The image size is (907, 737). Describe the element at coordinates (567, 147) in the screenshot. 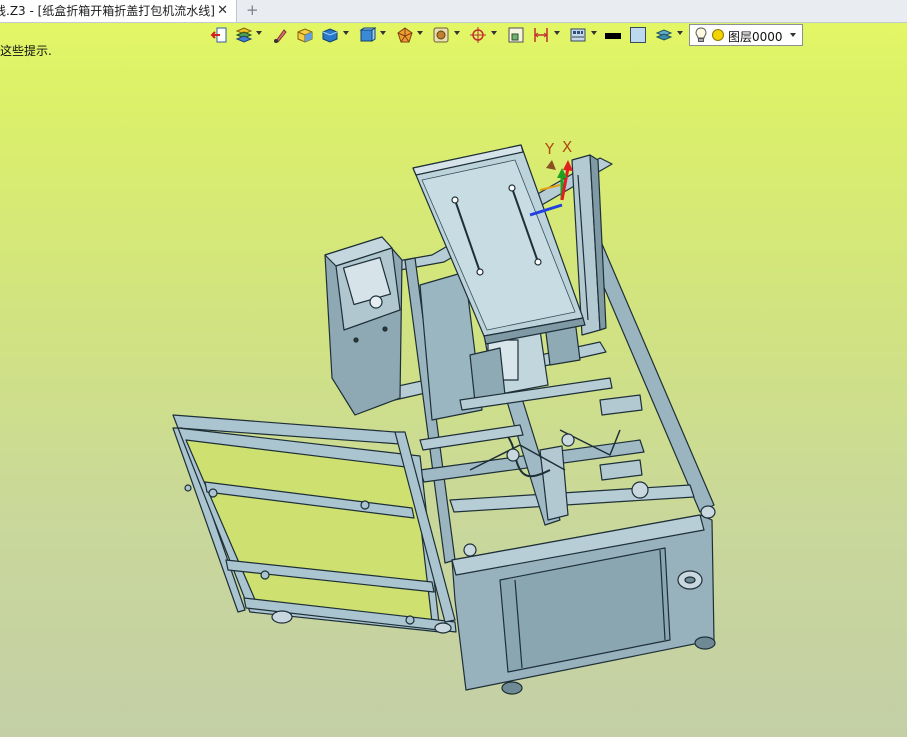

I see `triad-x-label: X` at that location.